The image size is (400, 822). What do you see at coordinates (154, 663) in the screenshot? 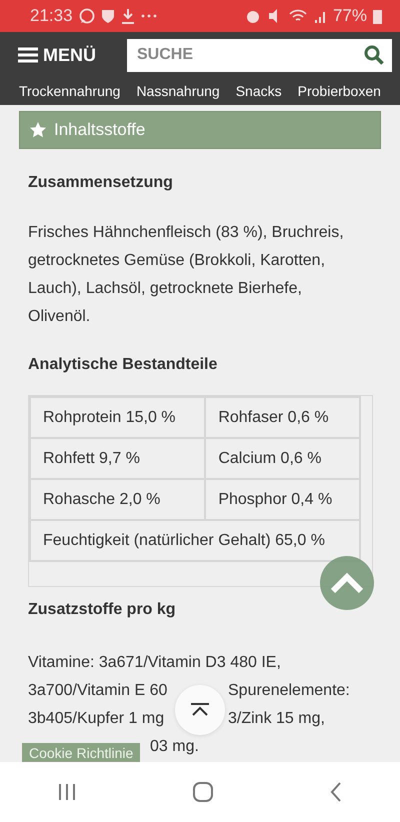
I see `additives-text: Vitamine: 3a671/Vitamin D3 480 IE,` at bounding box center [154, 663].